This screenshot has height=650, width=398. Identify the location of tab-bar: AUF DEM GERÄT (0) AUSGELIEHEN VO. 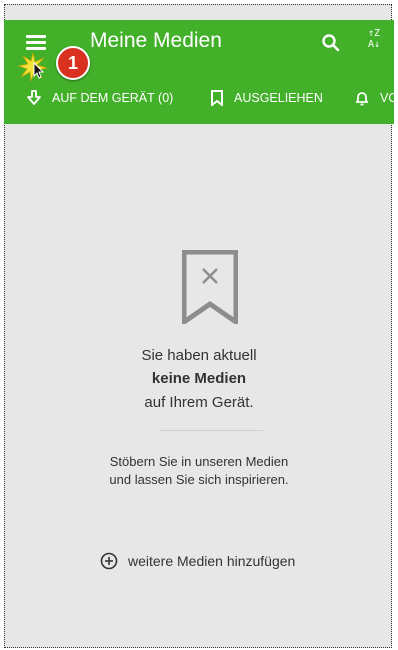
(199, 100).